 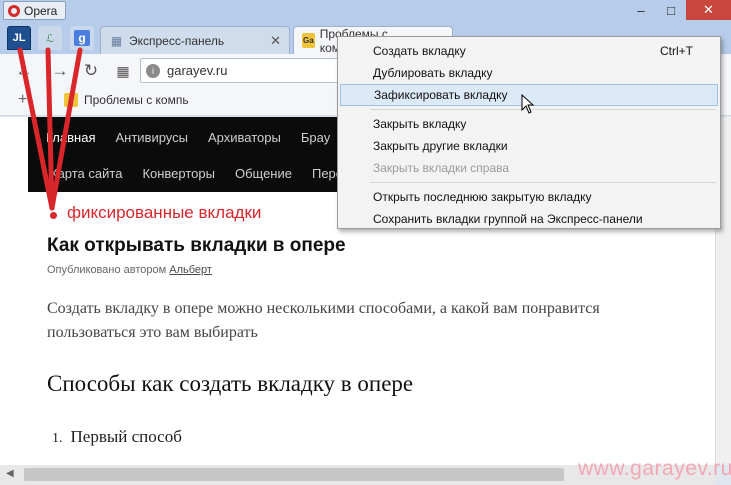 I want to click on tab-title: Экспресс-панель, so click(x=177, y=40).